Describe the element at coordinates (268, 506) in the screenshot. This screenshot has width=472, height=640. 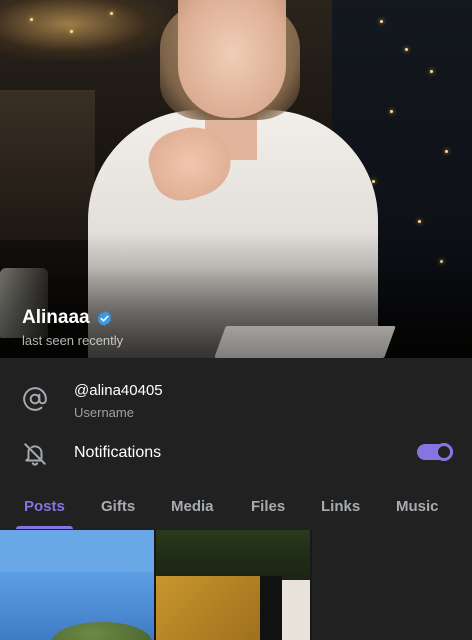
I see `tab-files: Files` at that location.